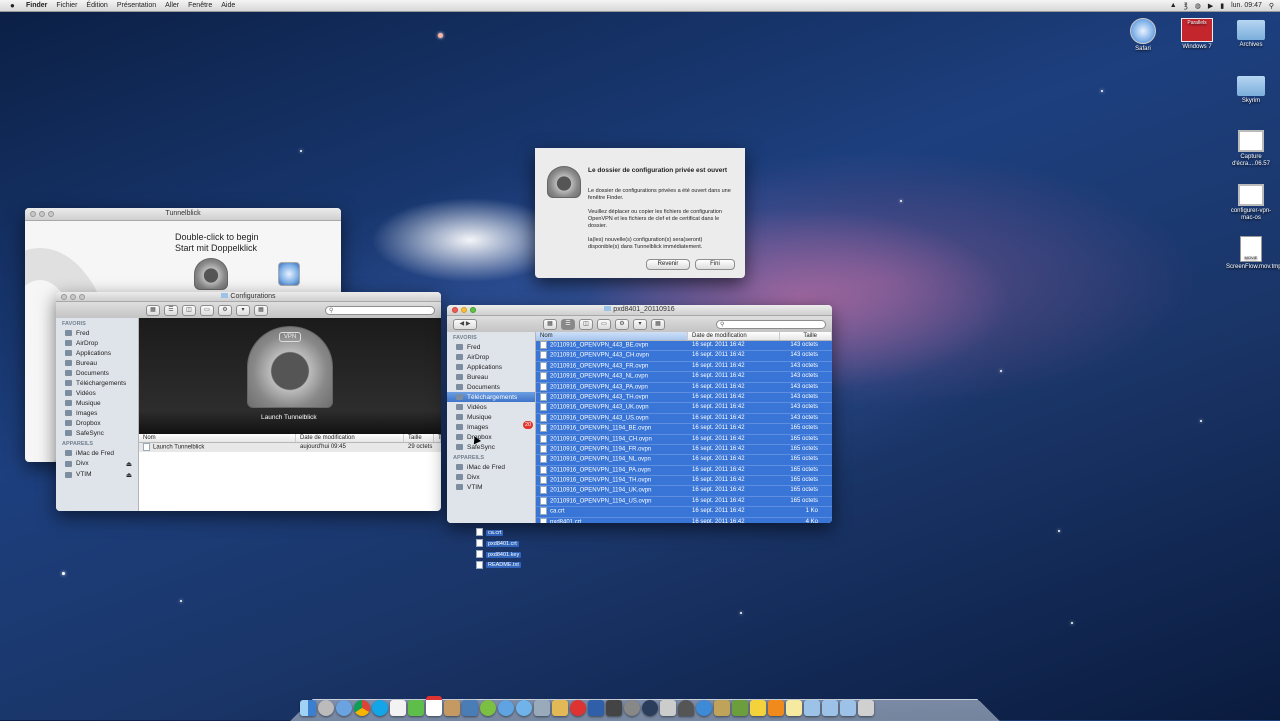 Image resolution: width=1280 pixels, height=721 pixels. What do you see at coordinates (308, 708) in the screenshot?
I see `finder-icon` at bounding box center [308, 708].